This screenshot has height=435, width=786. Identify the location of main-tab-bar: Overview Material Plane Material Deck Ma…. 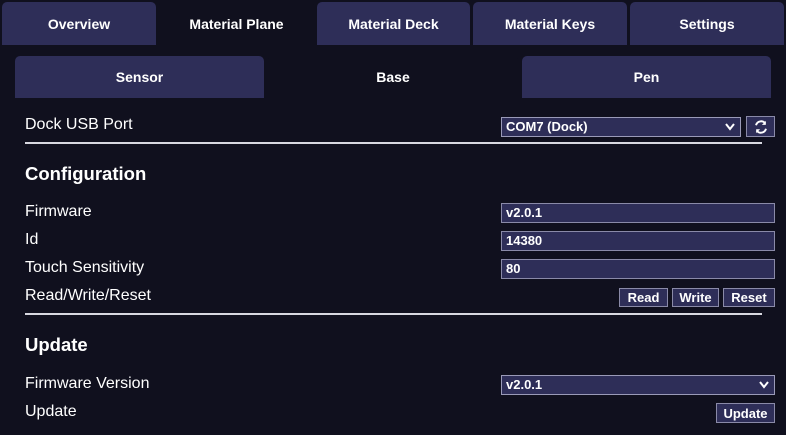
(393, 22).